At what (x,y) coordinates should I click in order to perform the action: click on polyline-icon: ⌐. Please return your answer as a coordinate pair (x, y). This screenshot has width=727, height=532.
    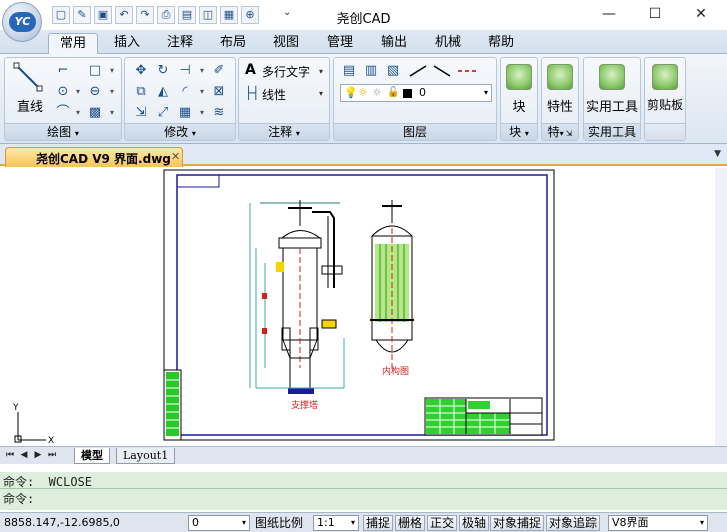
    Looking at the image, I should click on (63, 71).